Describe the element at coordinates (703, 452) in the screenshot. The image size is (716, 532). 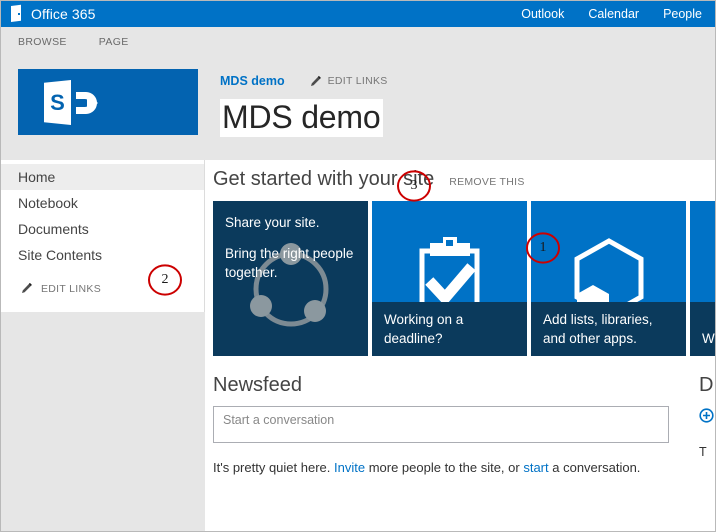
I see `documents-sub-text: T` at that location.